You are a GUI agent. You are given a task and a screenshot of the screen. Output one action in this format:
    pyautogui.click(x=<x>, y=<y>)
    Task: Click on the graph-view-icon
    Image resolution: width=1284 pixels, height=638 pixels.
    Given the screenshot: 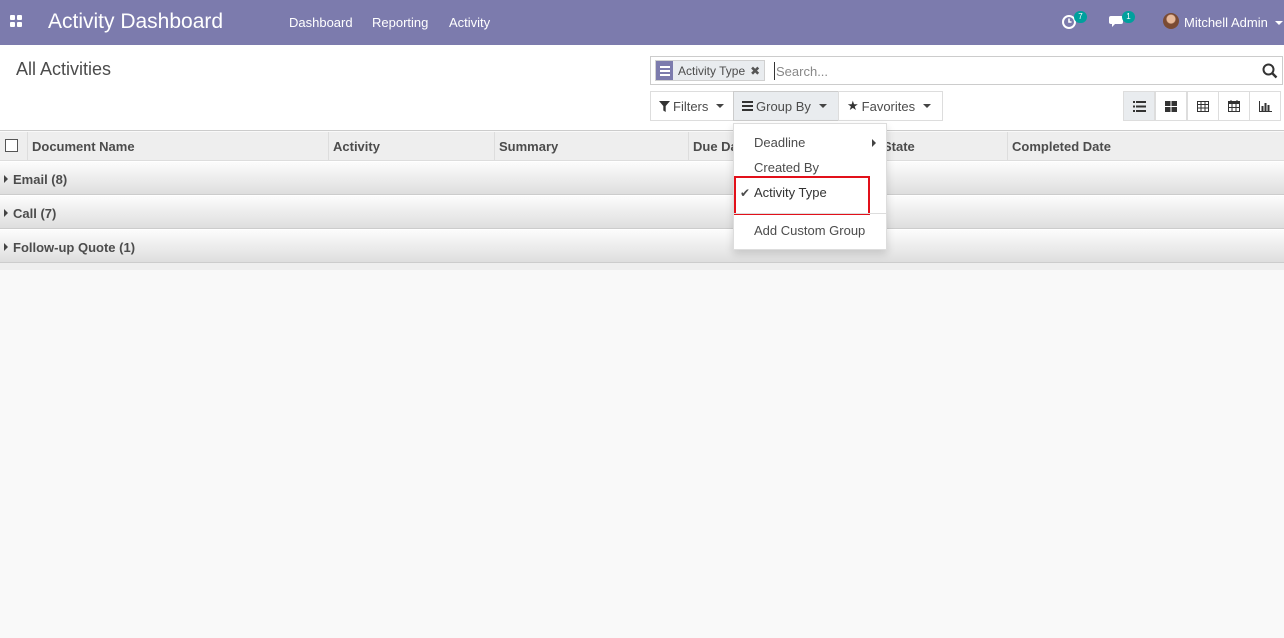 What is the action you would take?
    pyautogui.click(x=1265, y=106)
    